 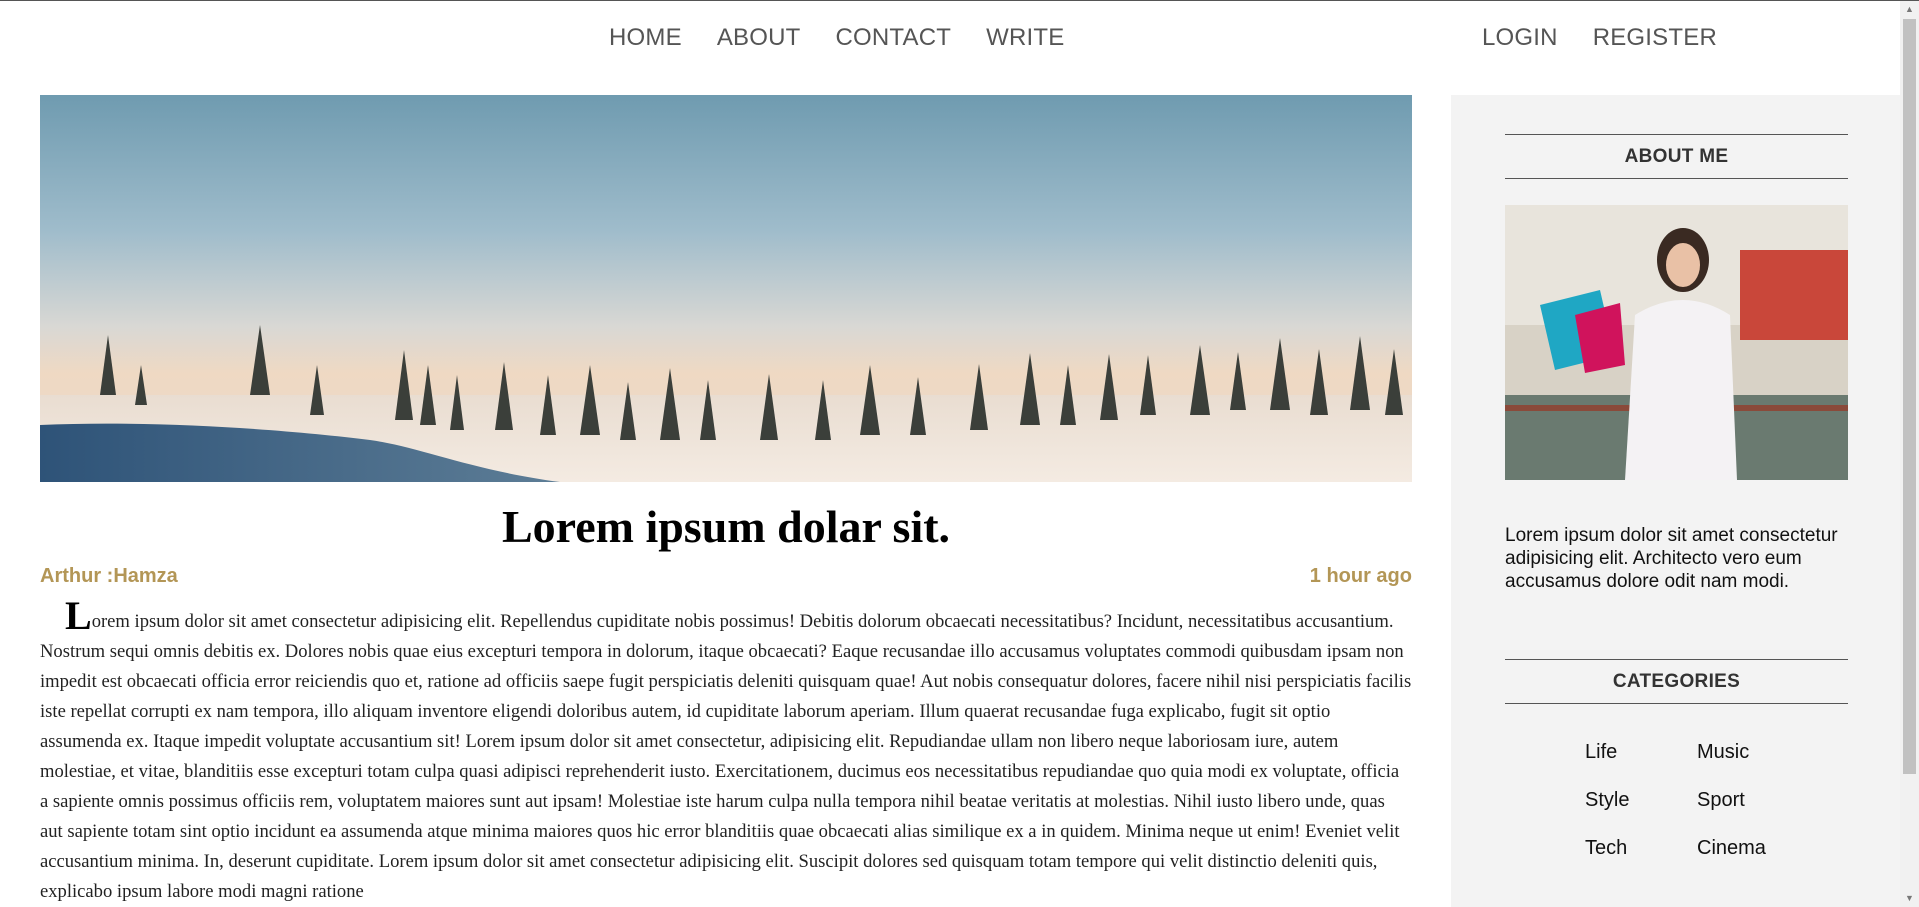 What do you see at coordinates (1520, 38) in the screenshot?
I see `nav-login-link: LOGIN` at bounding box center [1520, 38].